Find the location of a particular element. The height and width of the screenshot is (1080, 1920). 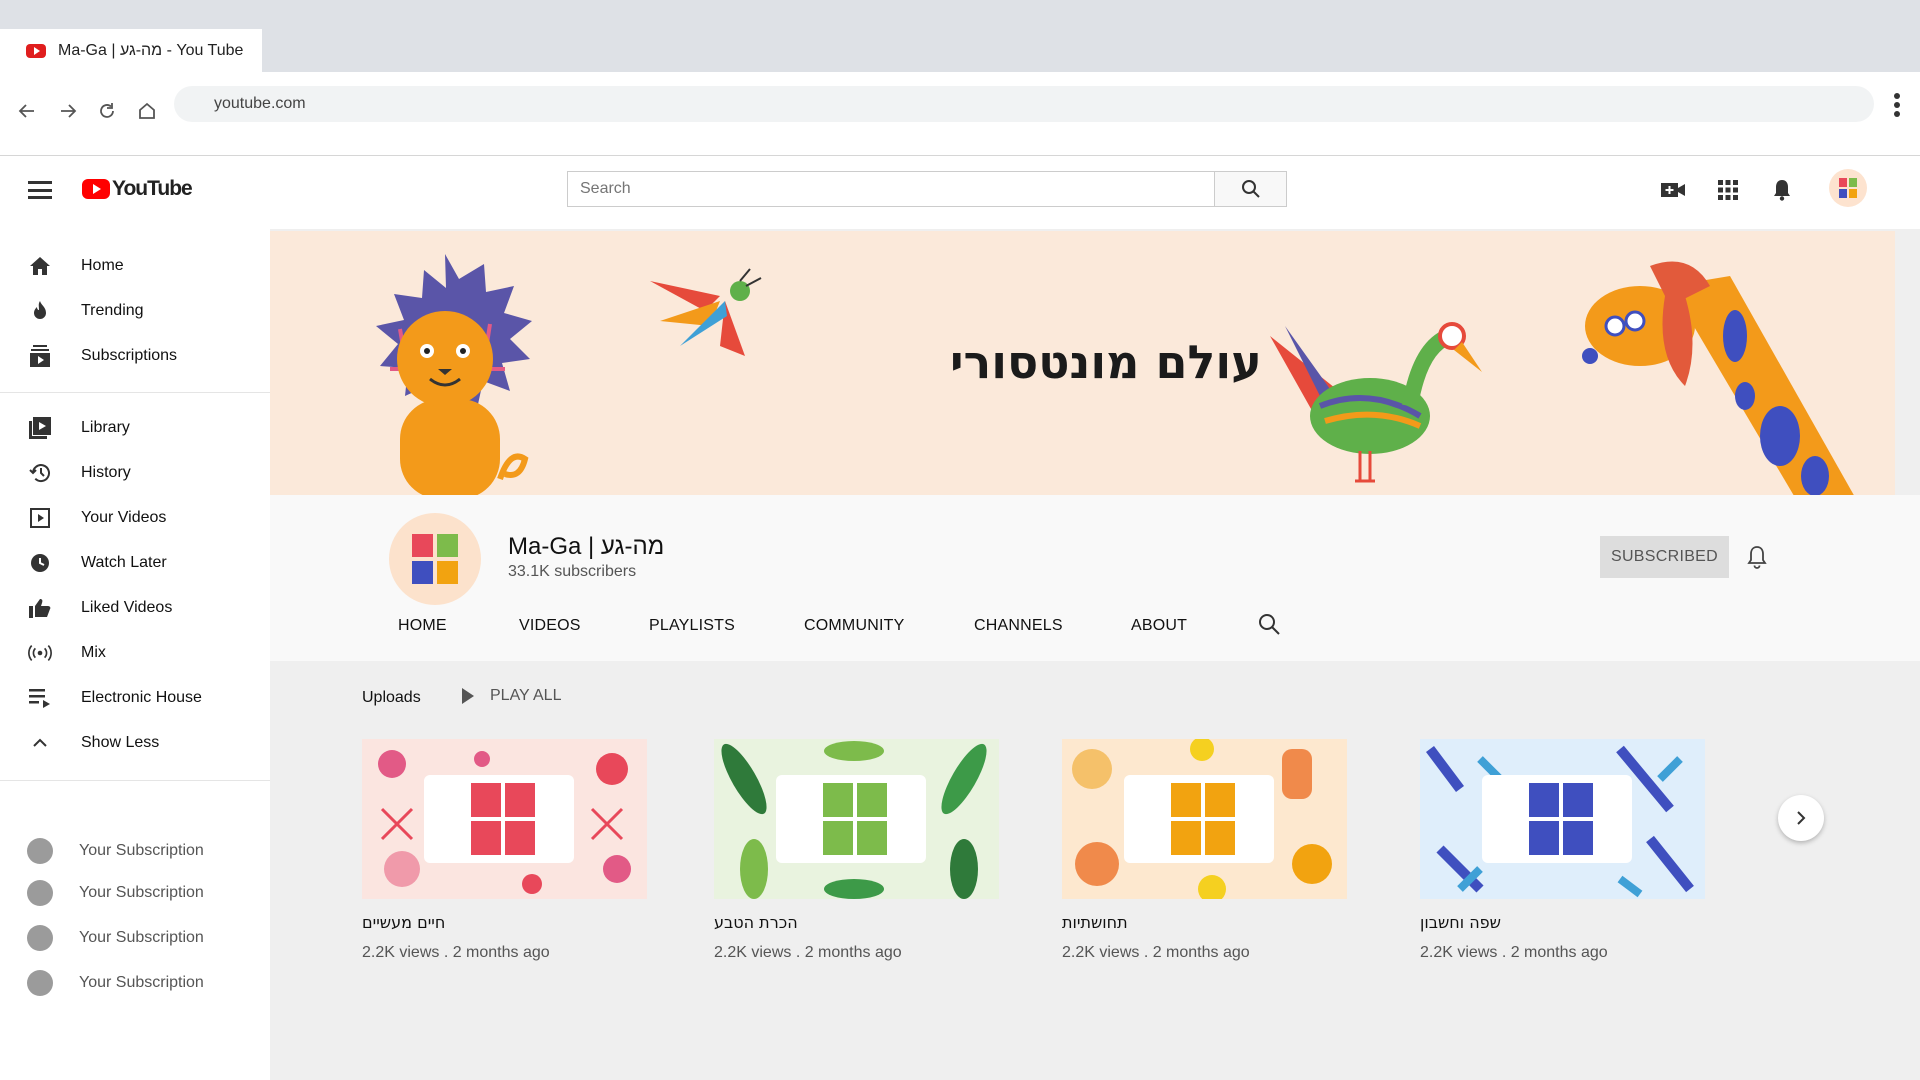

apps-grid-icon is located at coordinates (1728, 190).